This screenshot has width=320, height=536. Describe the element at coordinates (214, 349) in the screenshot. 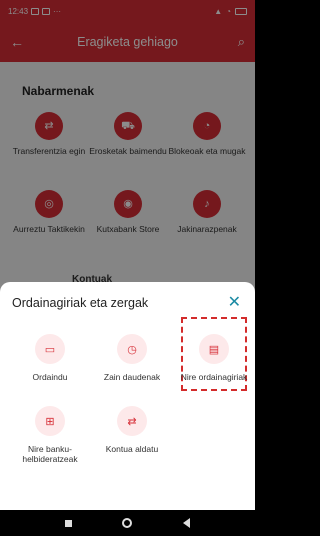

I see `receipt-icon: ▤` at that location.